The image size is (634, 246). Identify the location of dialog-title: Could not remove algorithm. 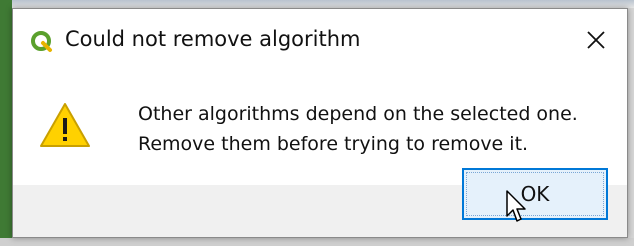
(213, 39).